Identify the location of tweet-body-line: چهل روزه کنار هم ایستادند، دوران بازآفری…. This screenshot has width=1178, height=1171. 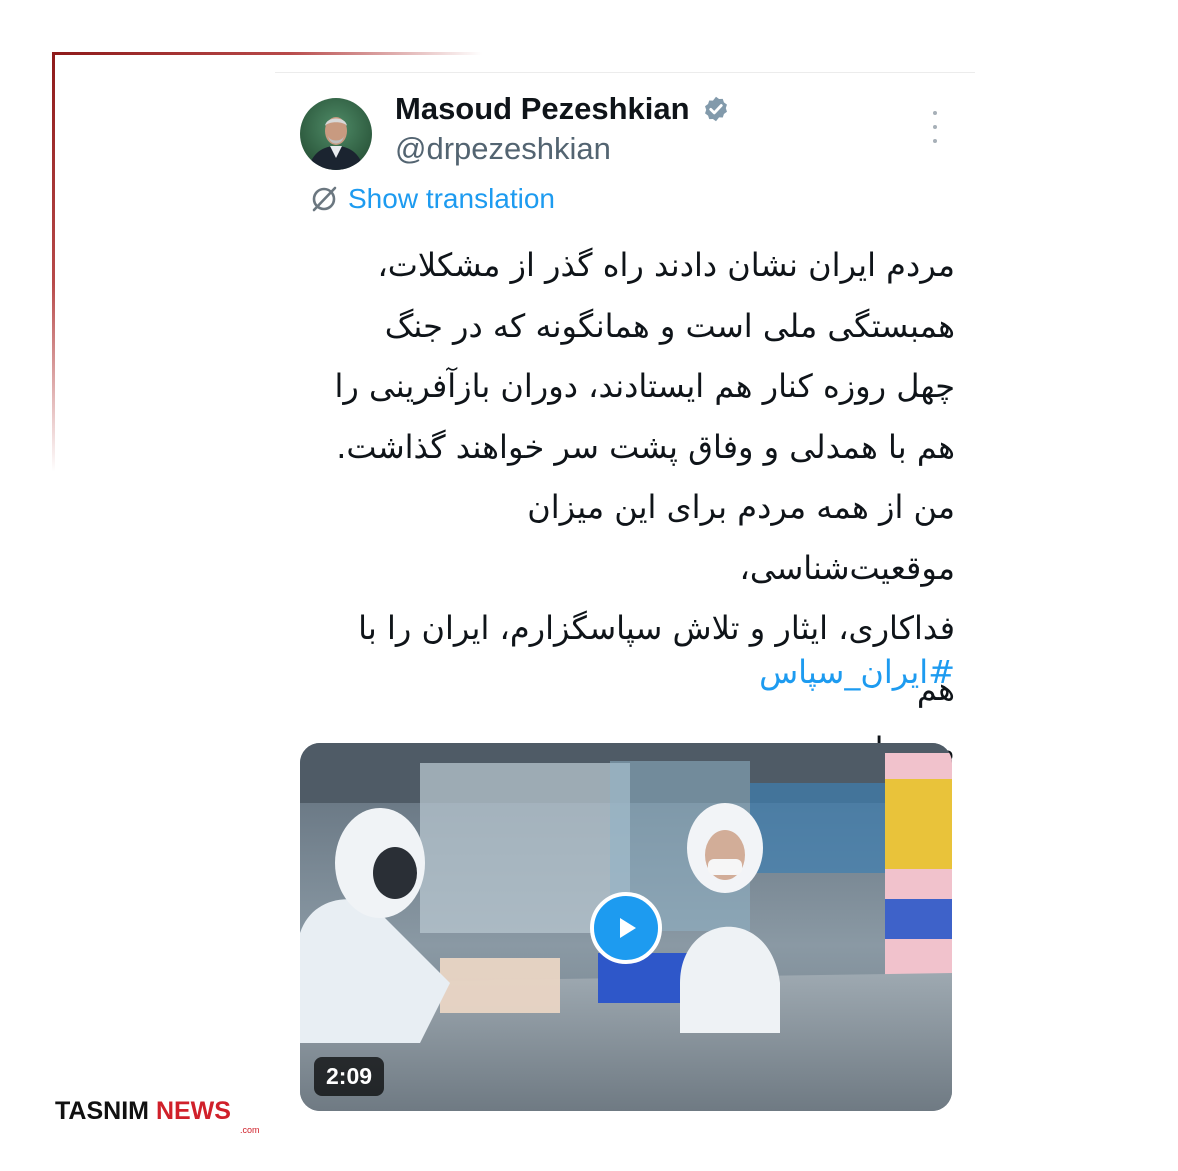
(644, 386).